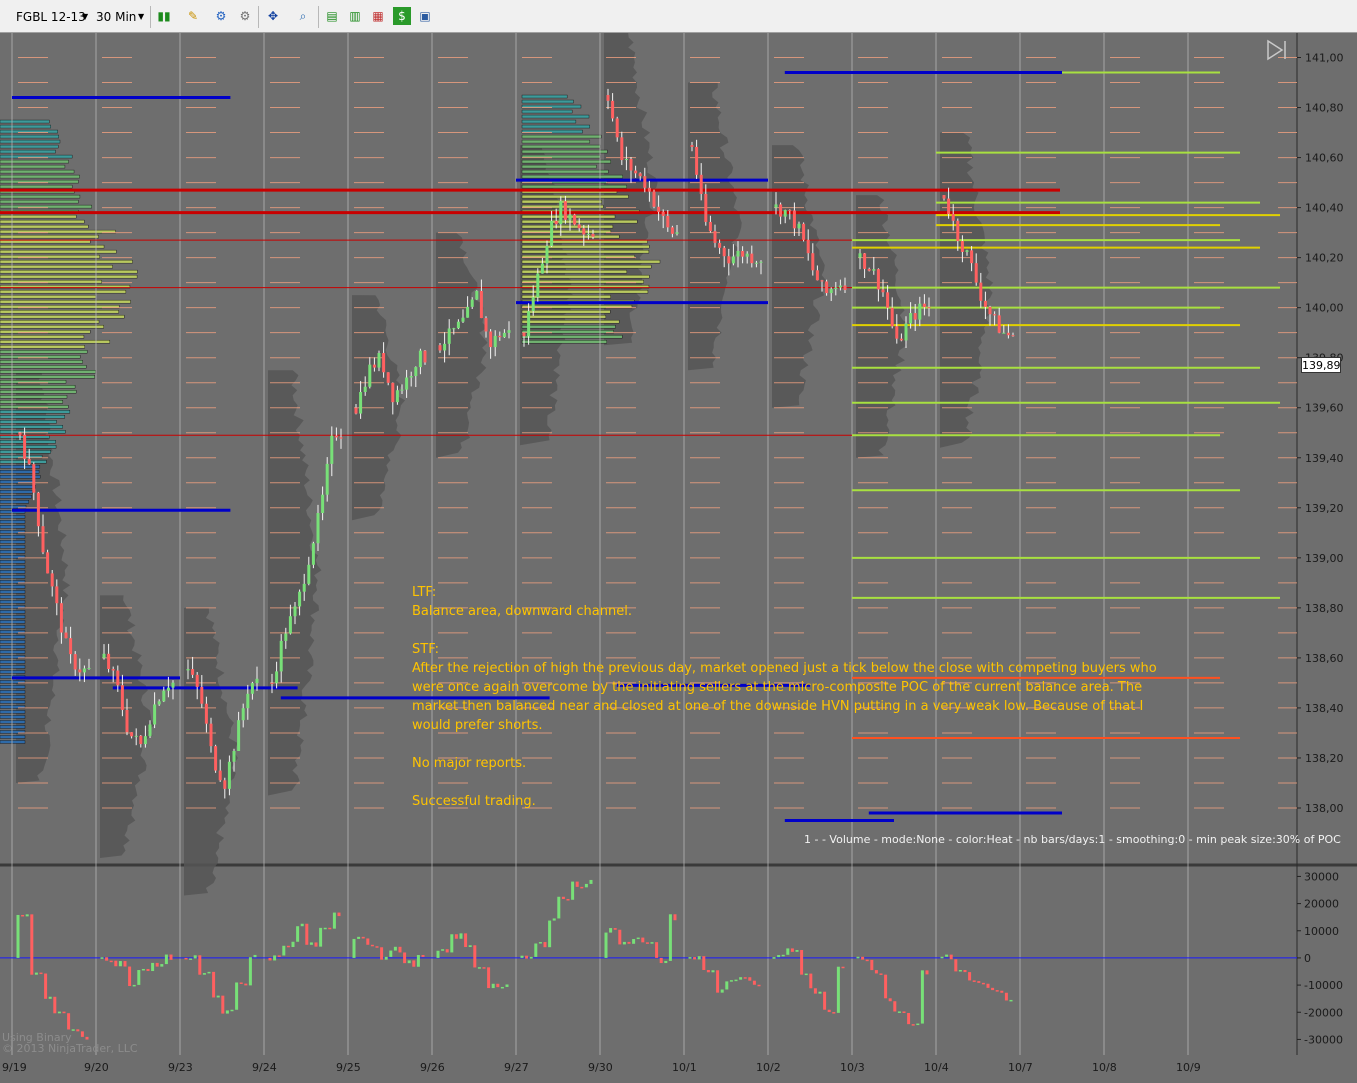 The height and width of the screenshot is (1083, 1357). Describe the element at coordinates (303, 16) in the screenshot. I see `zoom-icon: ⌕` at that location.